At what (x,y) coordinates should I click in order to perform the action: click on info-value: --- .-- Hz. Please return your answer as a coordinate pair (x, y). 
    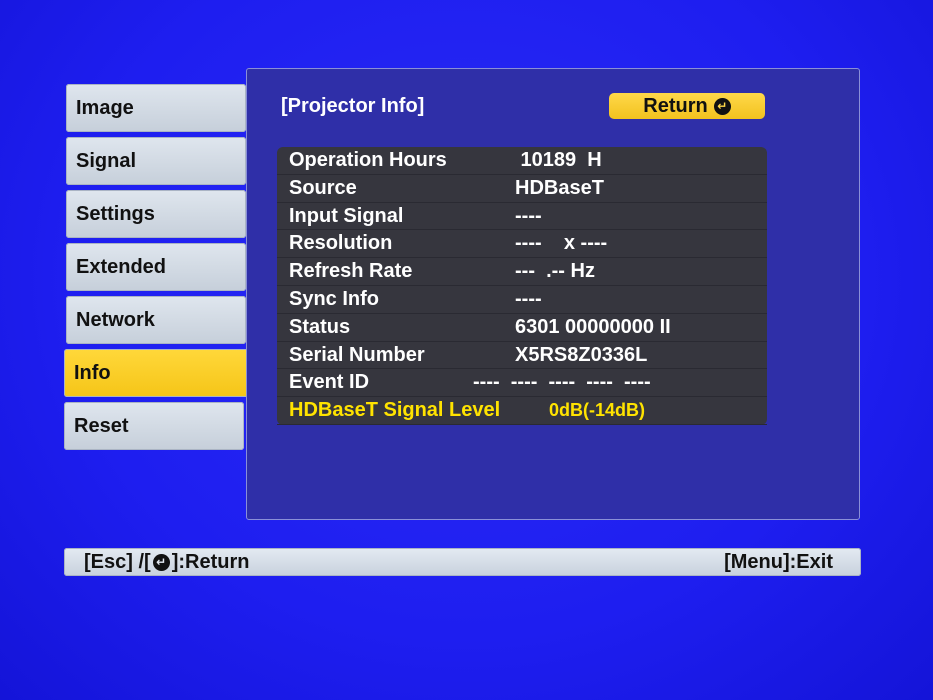
    Looking at the image, I should click on (555, 271).